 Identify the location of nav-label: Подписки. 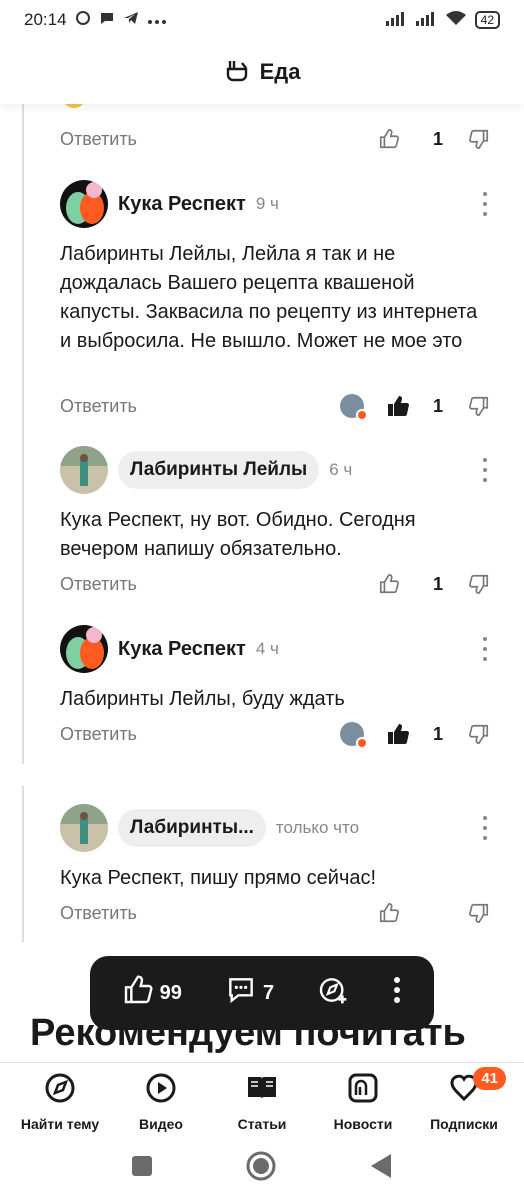
(464, 1124).